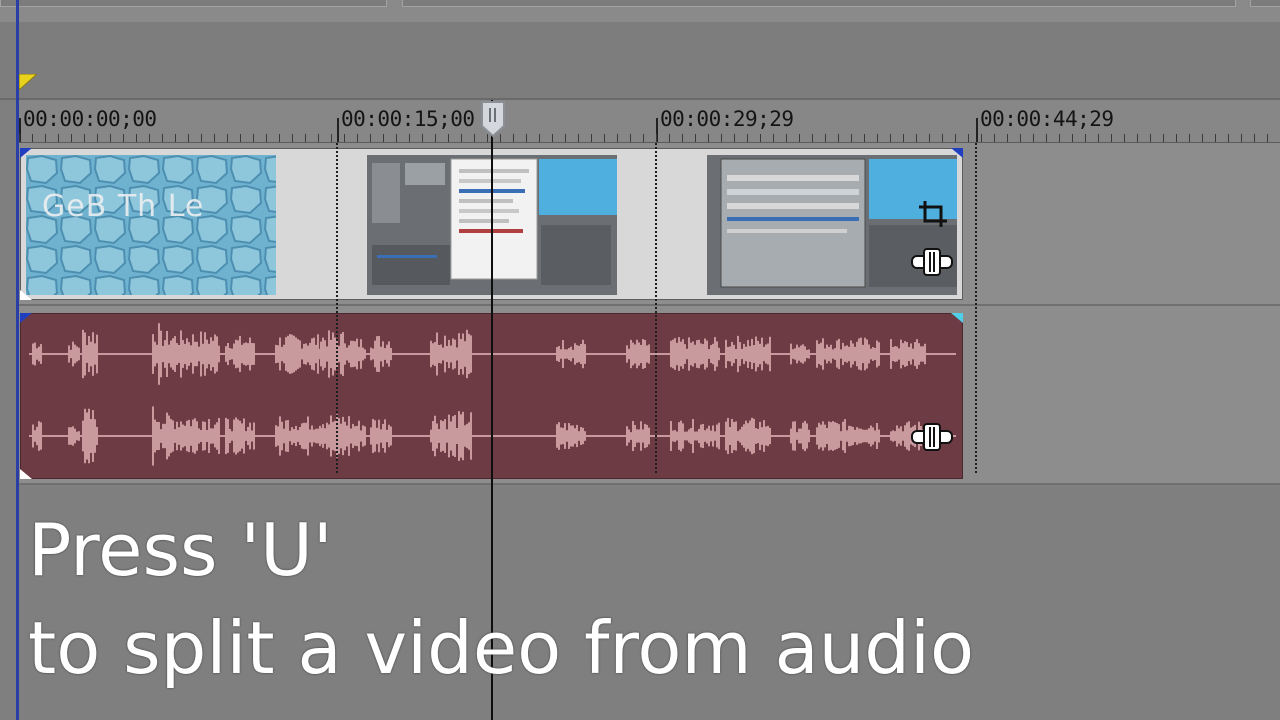 The width and height of the screenshot is (1280, 720). What do you see at coordinates (727, 119) in the screenshot?
I see `ruler-label: 00:00:29;29` at bounding box center [727, 119].